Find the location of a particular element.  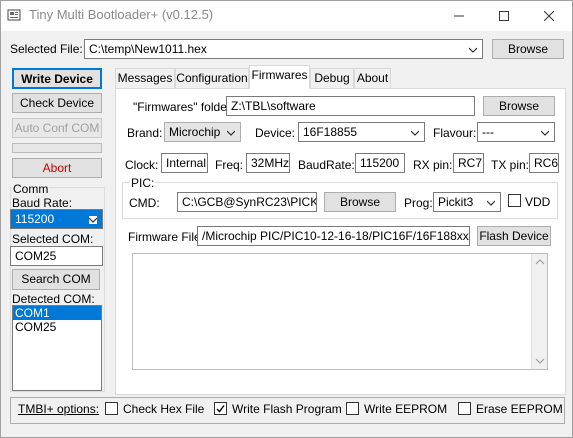

firmwares-folder-label: "Firmwares" folder: is located at coordinates (184, 107).